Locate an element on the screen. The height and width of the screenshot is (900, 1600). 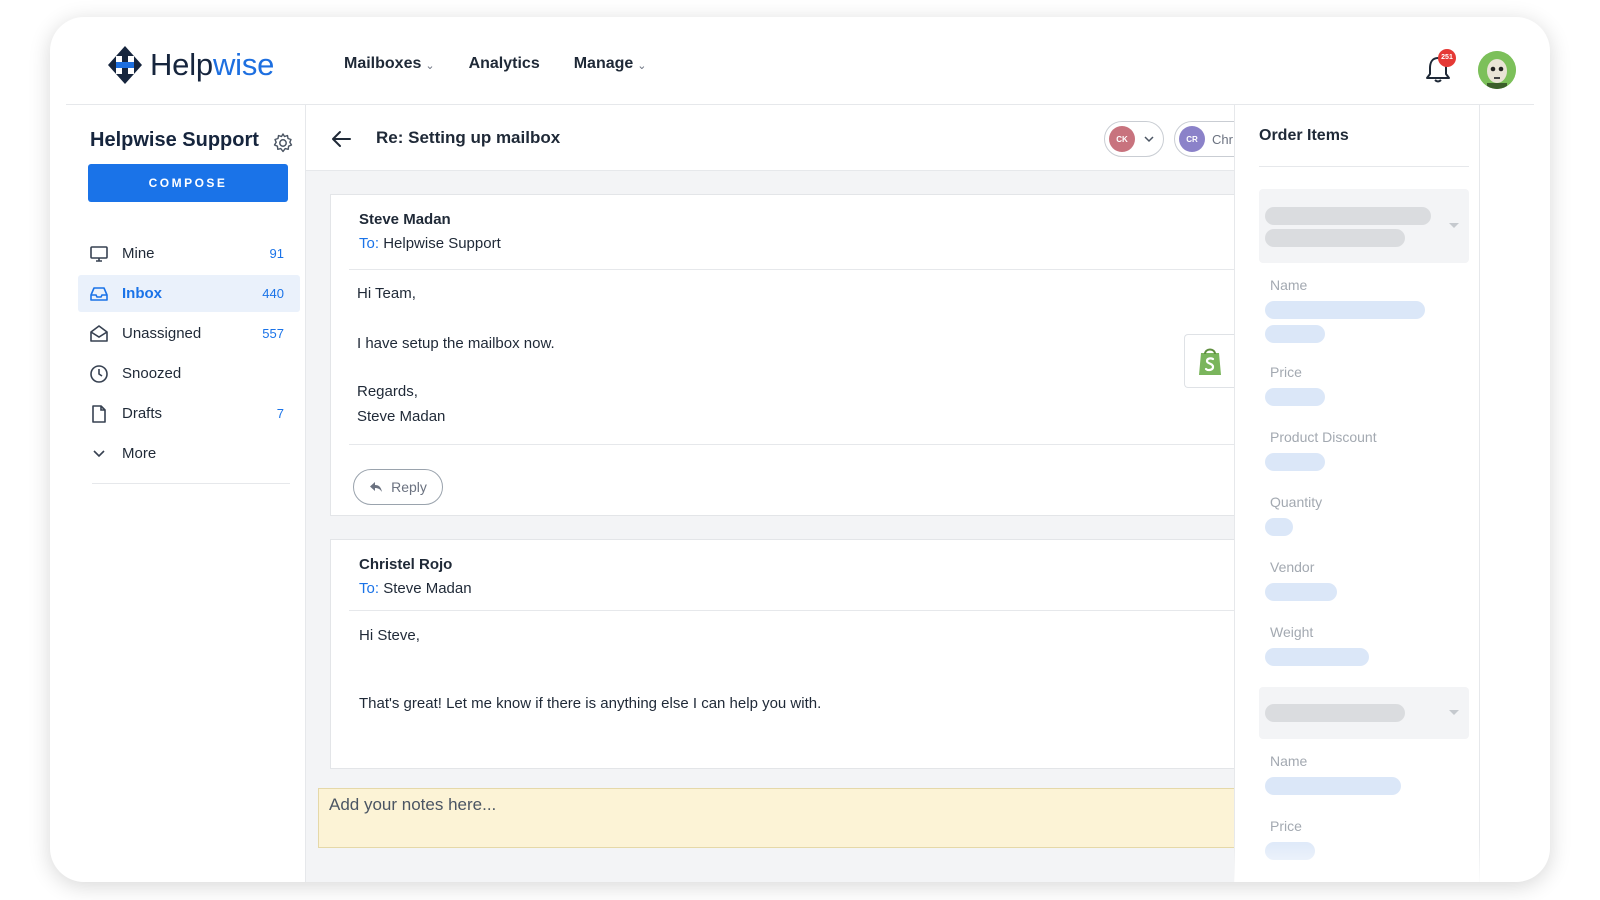
sidebar-item-count: 440 is located at coordinates (273, 293).